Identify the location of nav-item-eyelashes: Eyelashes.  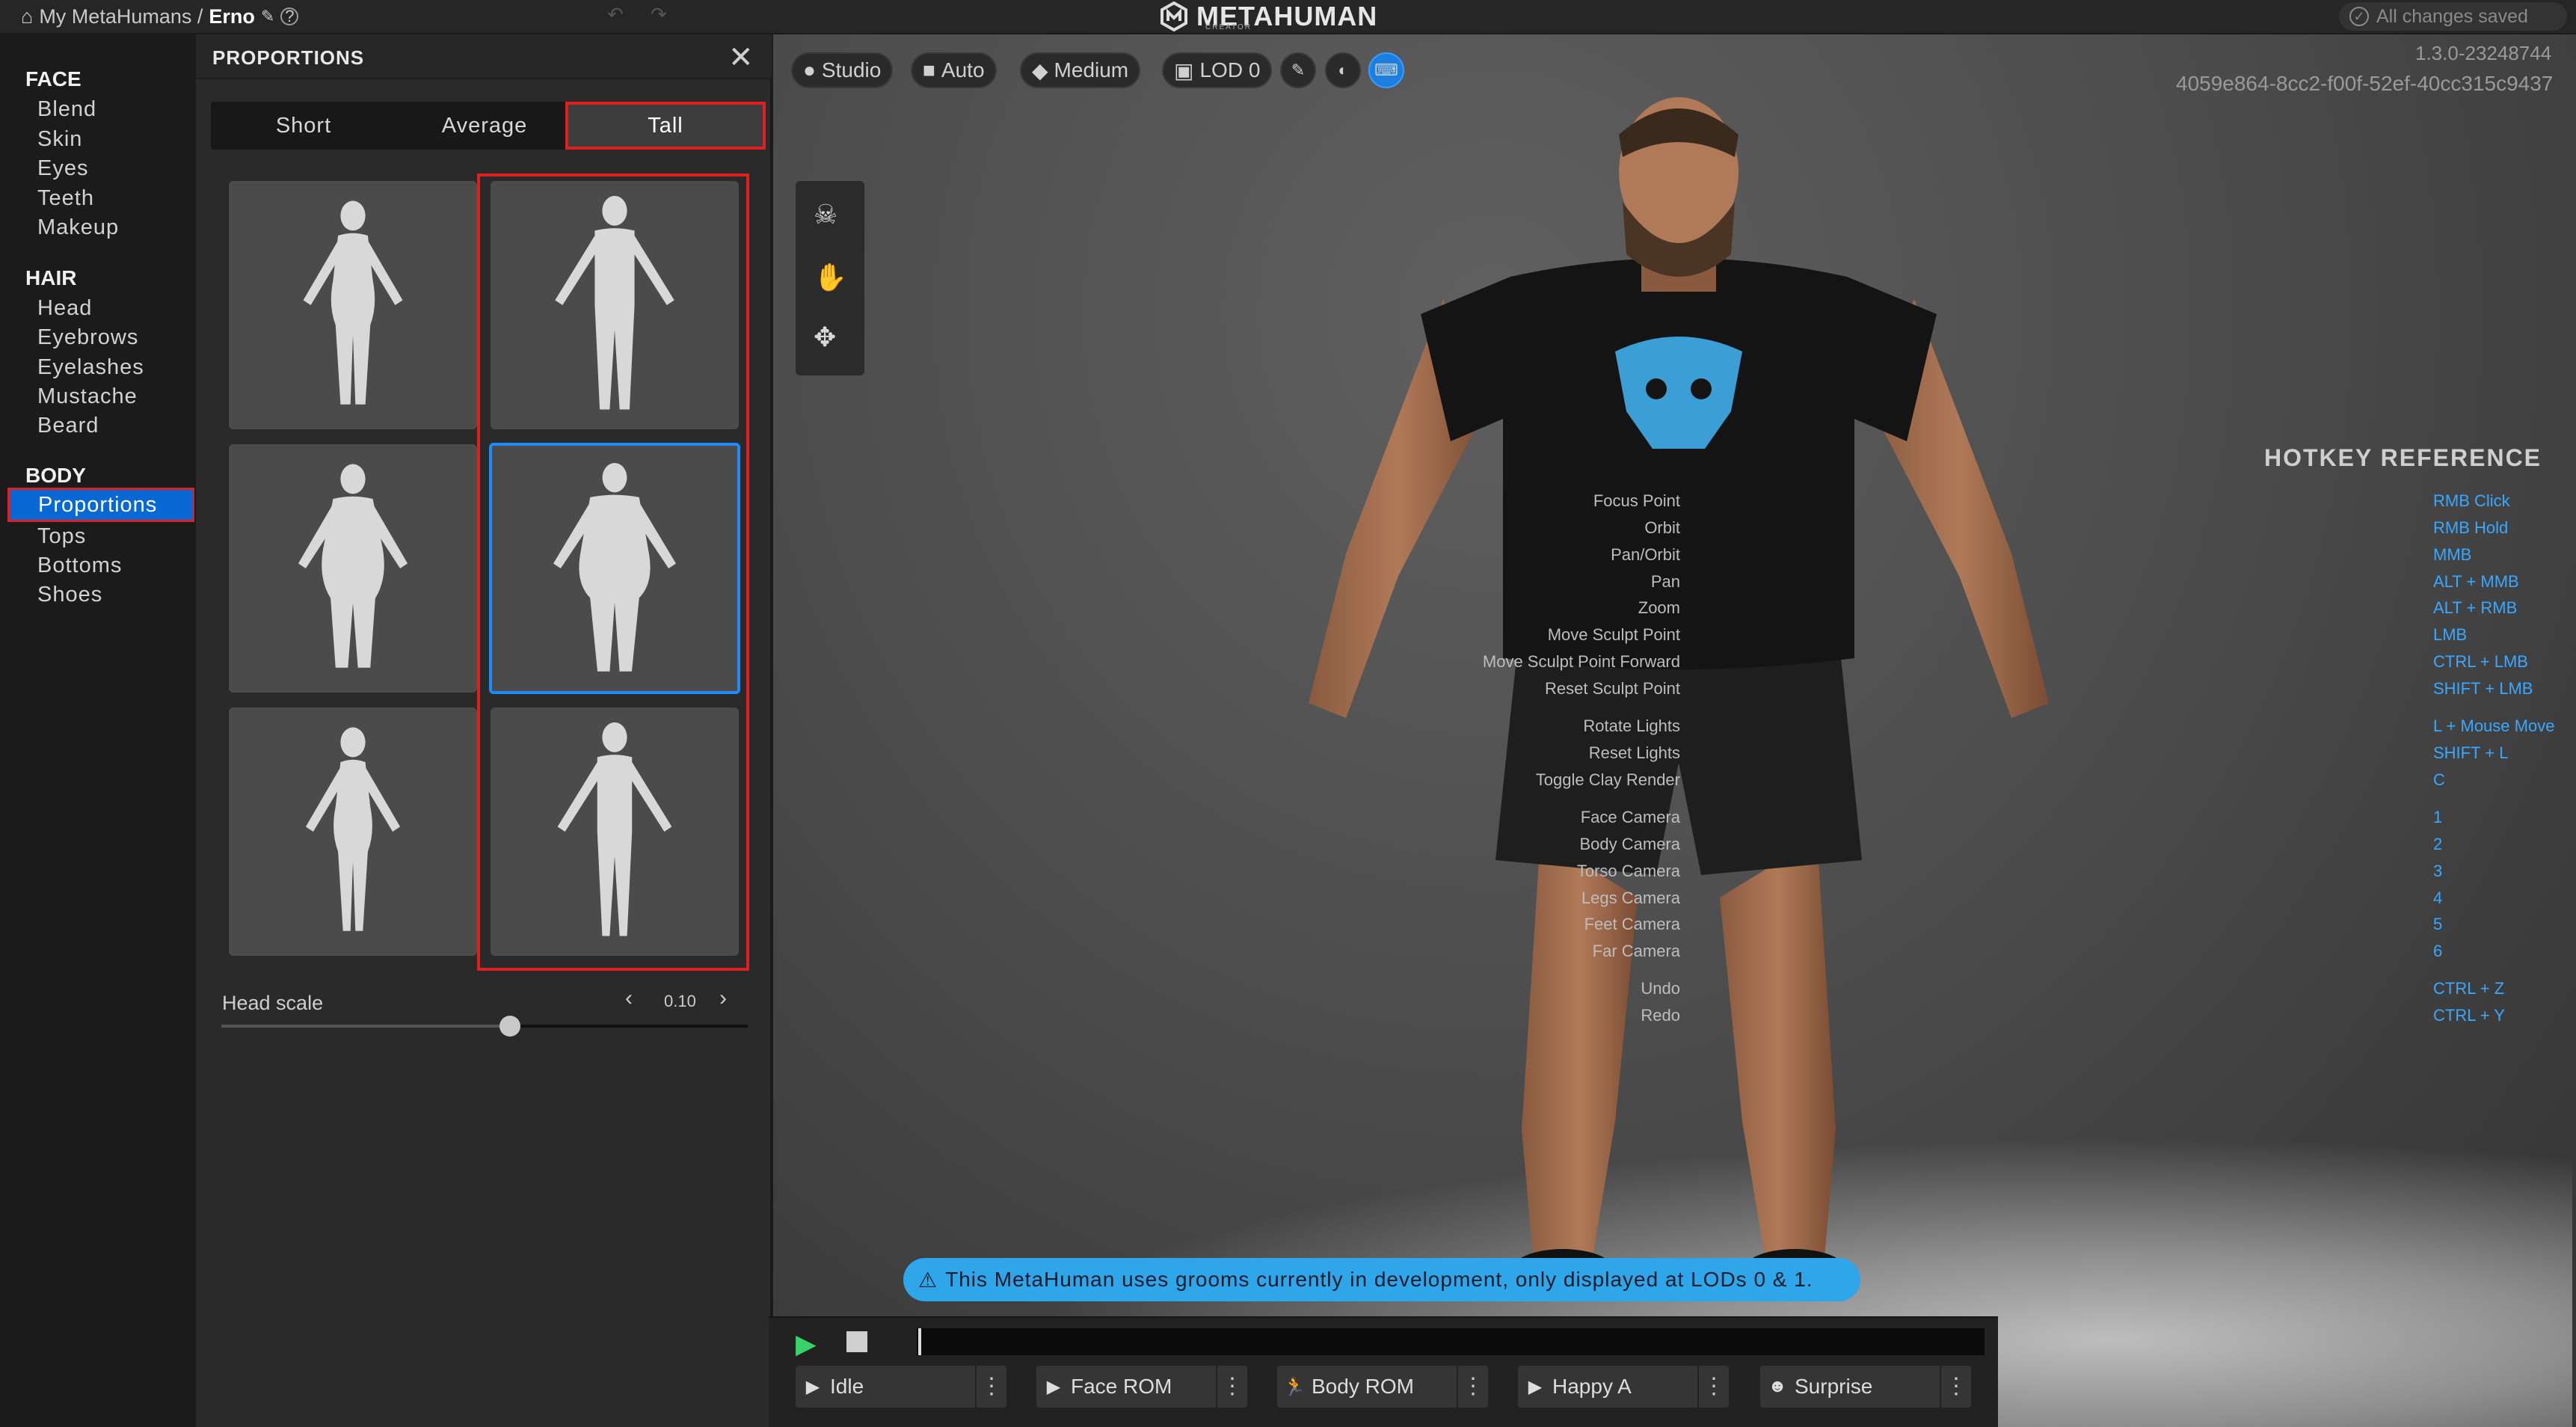
(90, 367).